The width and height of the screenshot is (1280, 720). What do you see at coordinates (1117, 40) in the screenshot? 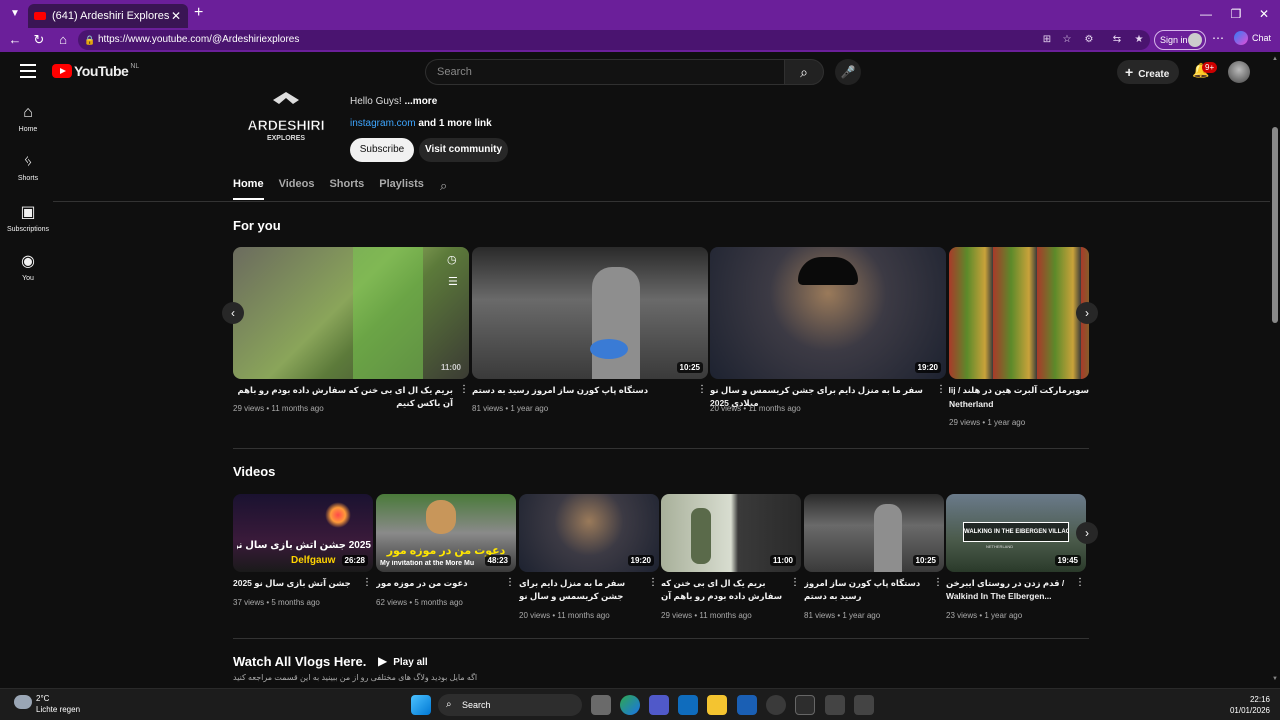
I see `split-screen-icon: ⇆` at bounding box center [1117, 40].